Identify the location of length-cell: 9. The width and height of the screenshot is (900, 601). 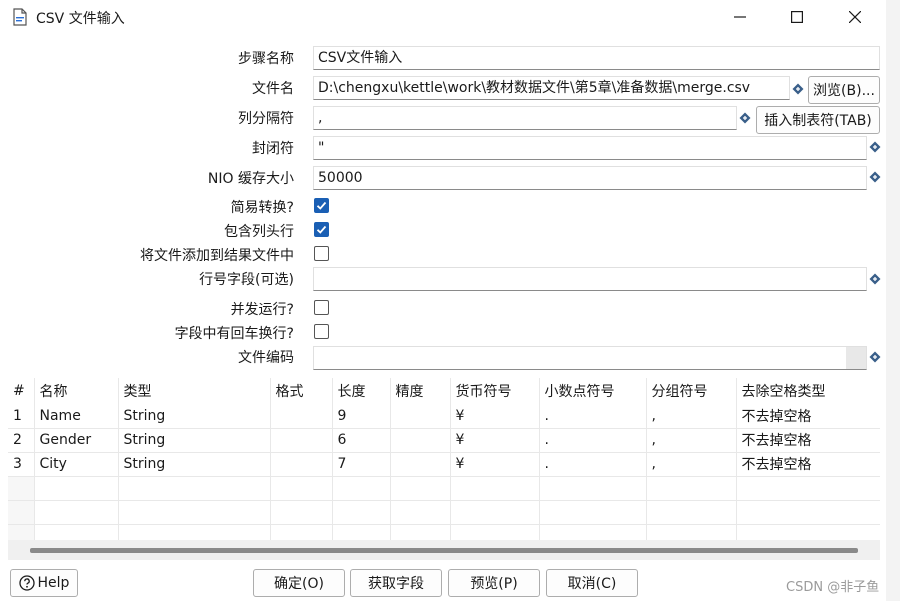
(361, 416).